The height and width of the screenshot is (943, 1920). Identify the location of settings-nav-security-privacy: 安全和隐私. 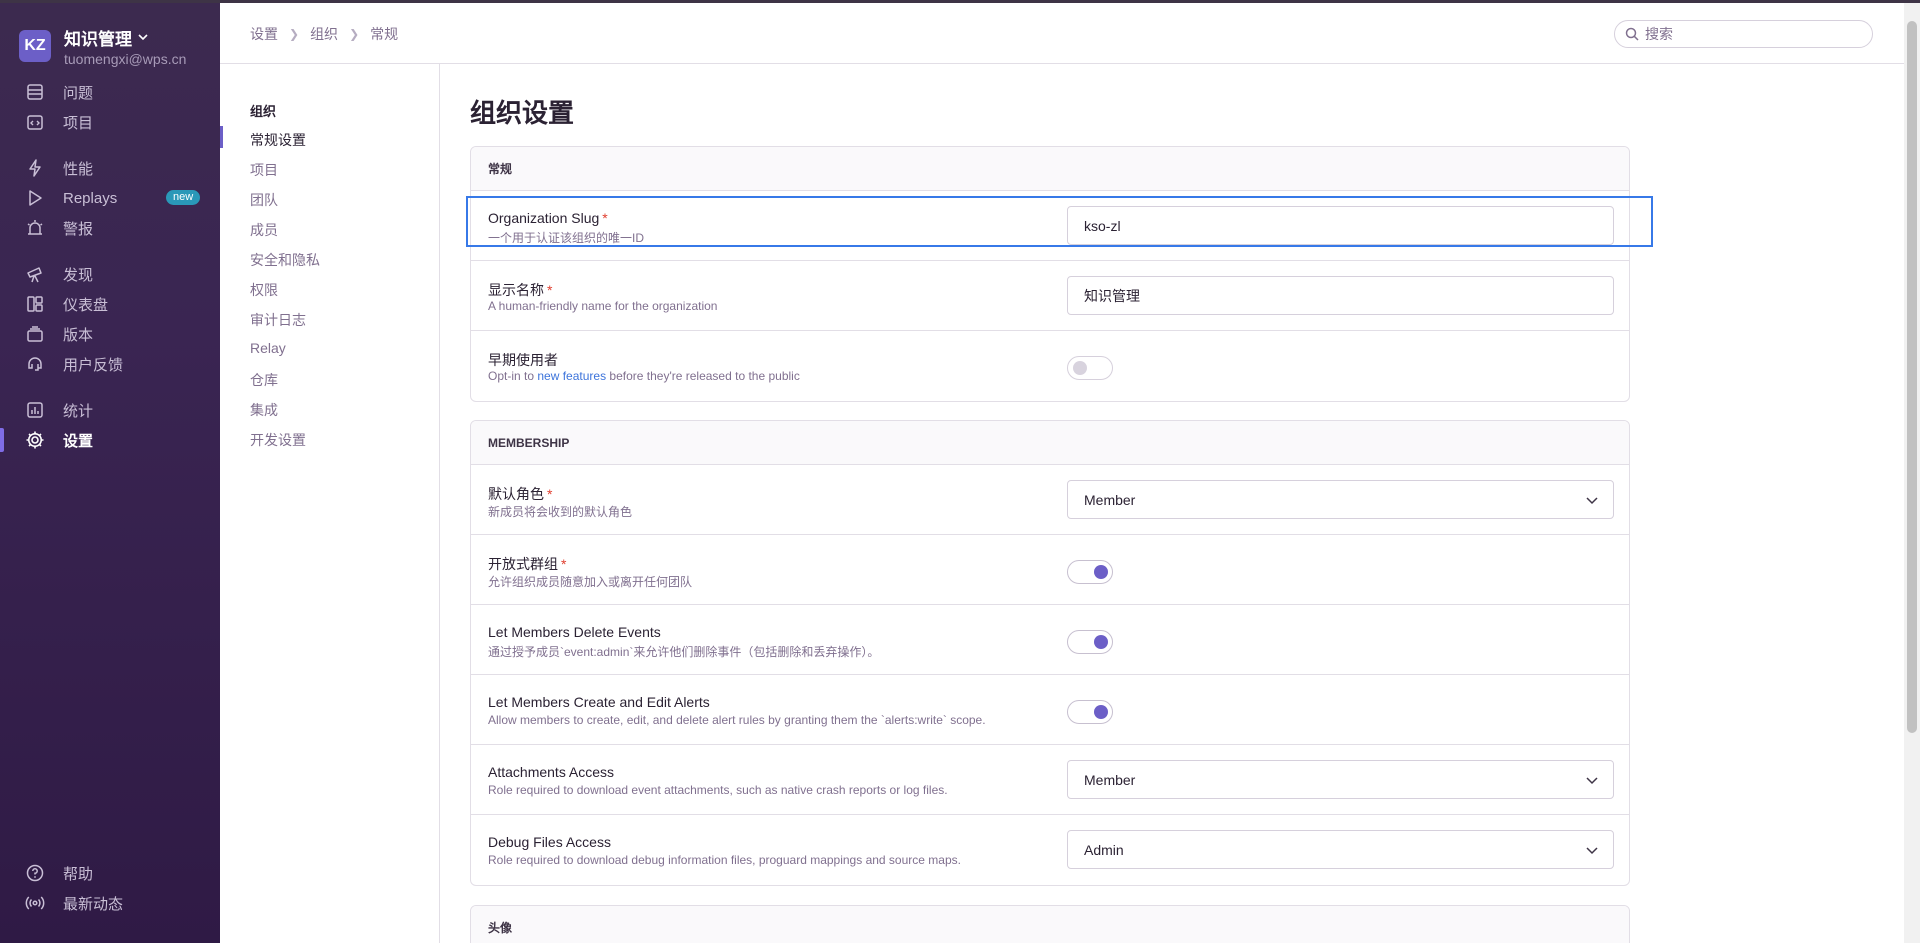
(285, 260).